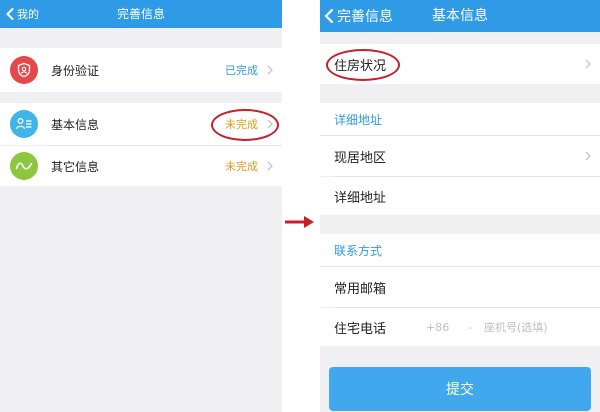 The image size is (600, 412). Describe the element at coordinates (75, 70) in the screenshot. I see `list-item-label: 身份验证` at that location.